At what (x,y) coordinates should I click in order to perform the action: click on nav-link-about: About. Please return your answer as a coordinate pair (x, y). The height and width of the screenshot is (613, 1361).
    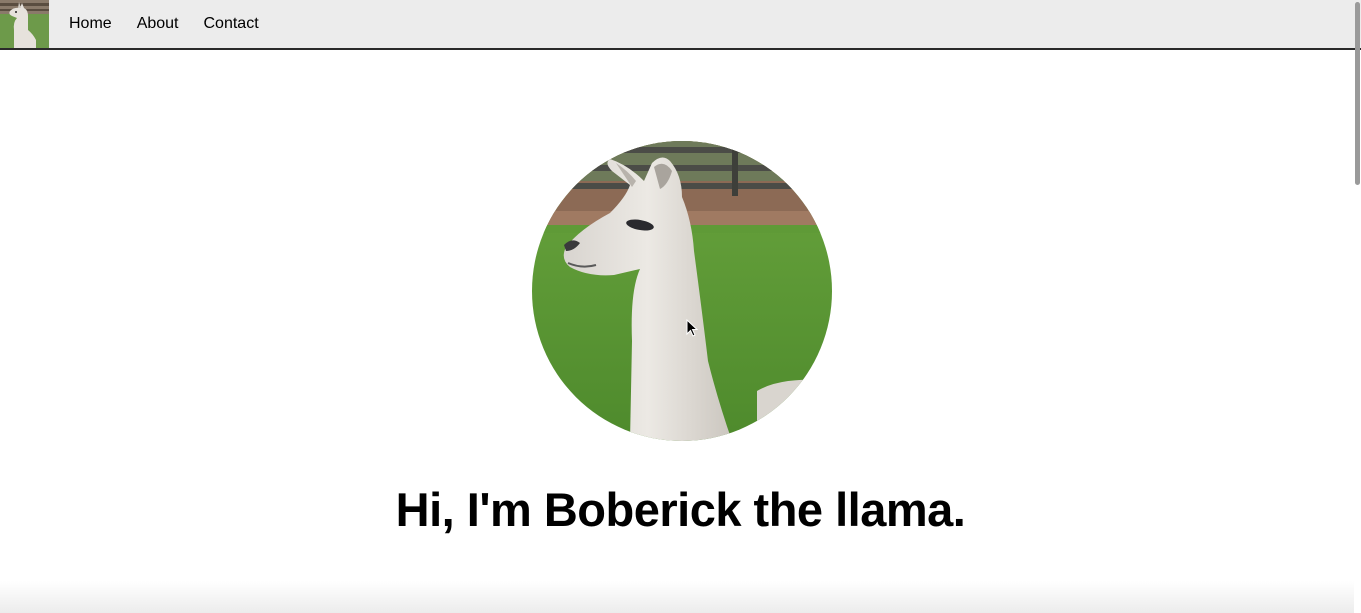
    Looking at the image, I should click on (158, 24).